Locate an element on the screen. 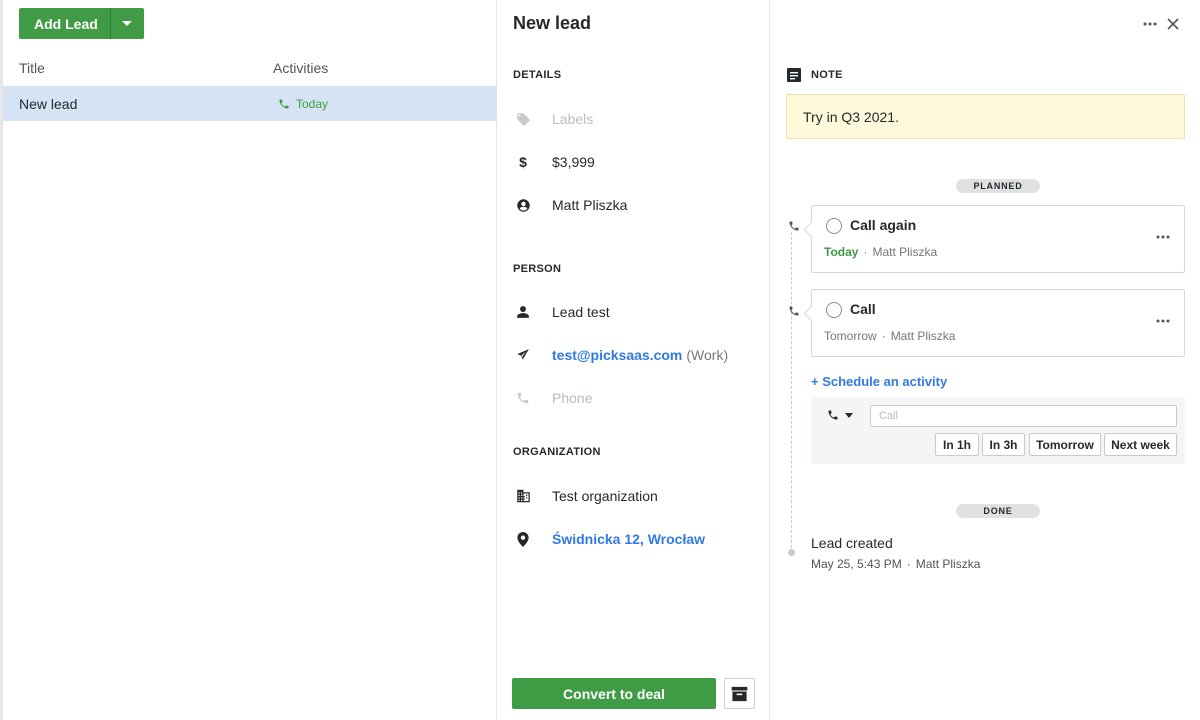  convert-to-deal-button: Convert to deal is located at coordinates (614, 693).